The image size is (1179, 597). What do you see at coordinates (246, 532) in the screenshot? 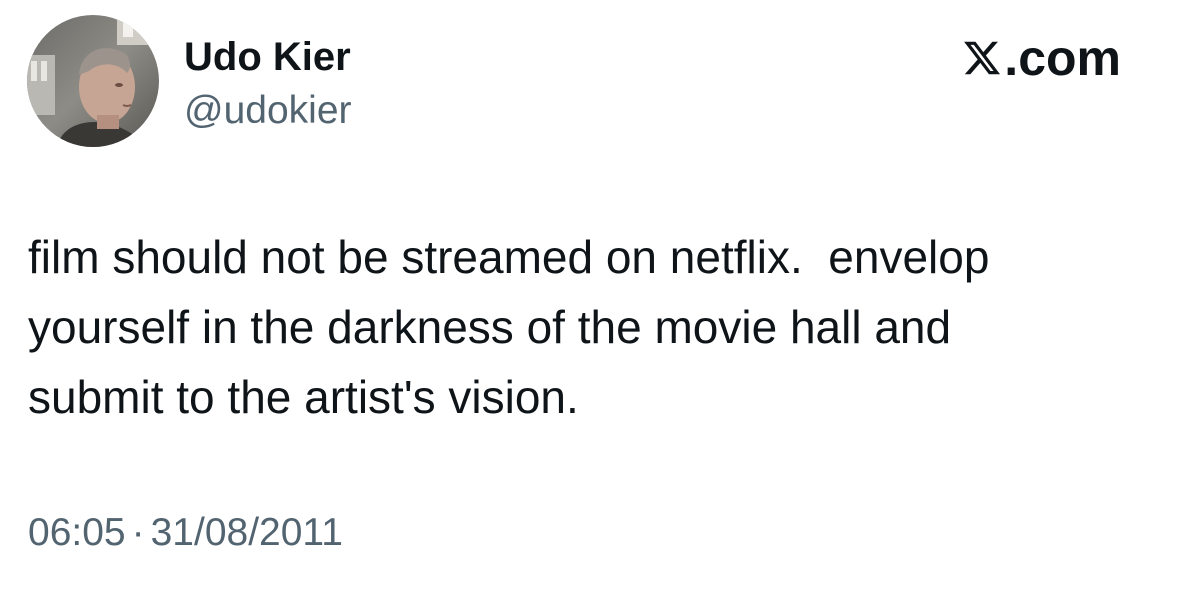
I see `tweet-date: 31/08/2011` at bounding box center [246, 532].